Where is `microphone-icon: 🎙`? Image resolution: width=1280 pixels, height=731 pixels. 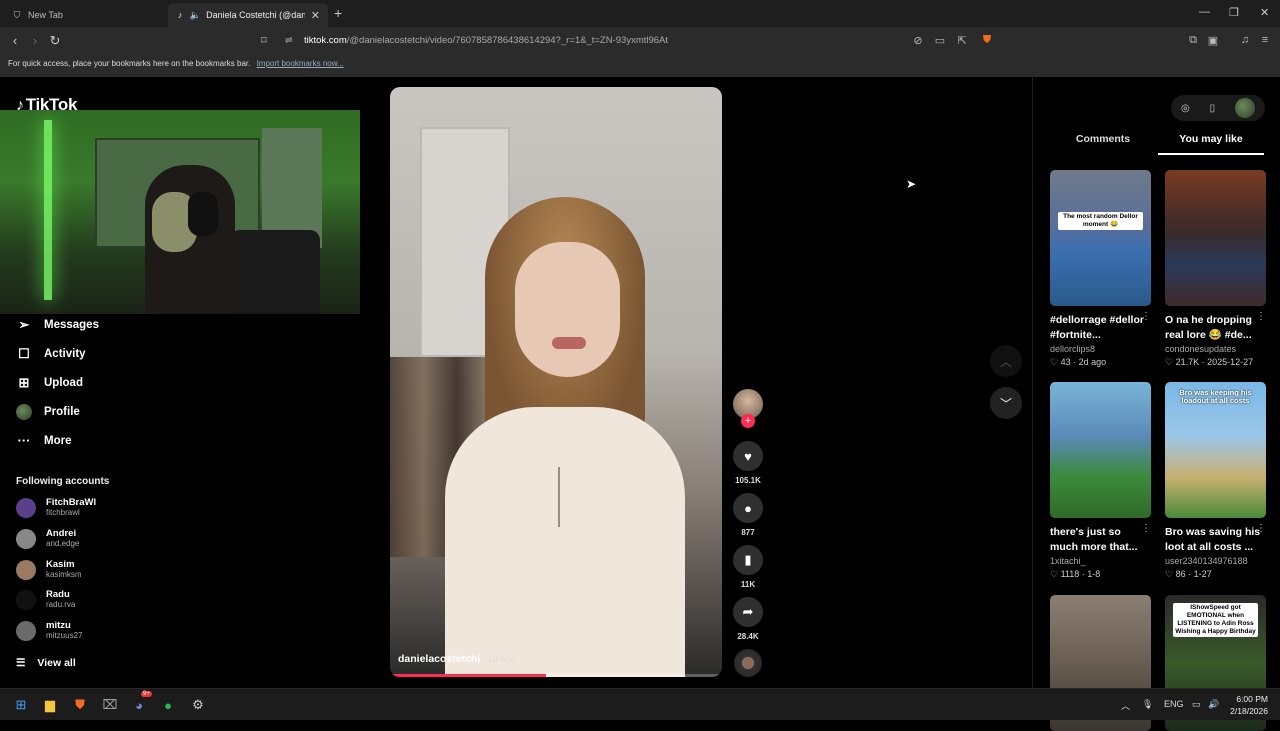
microphone-icon: 🎙 is located at coordinates (1147, 704).